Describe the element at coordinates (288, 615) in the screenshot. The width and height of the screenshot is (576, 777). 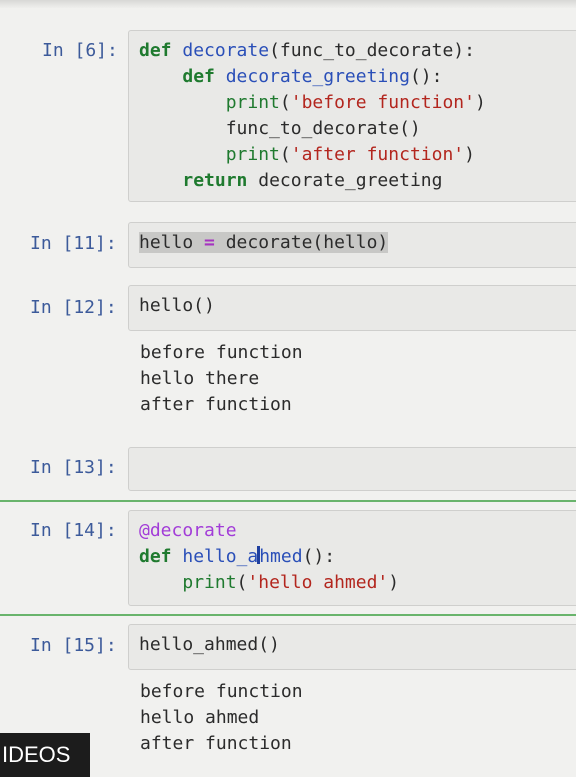
I see `selected-cell-border-bottom` at that location.